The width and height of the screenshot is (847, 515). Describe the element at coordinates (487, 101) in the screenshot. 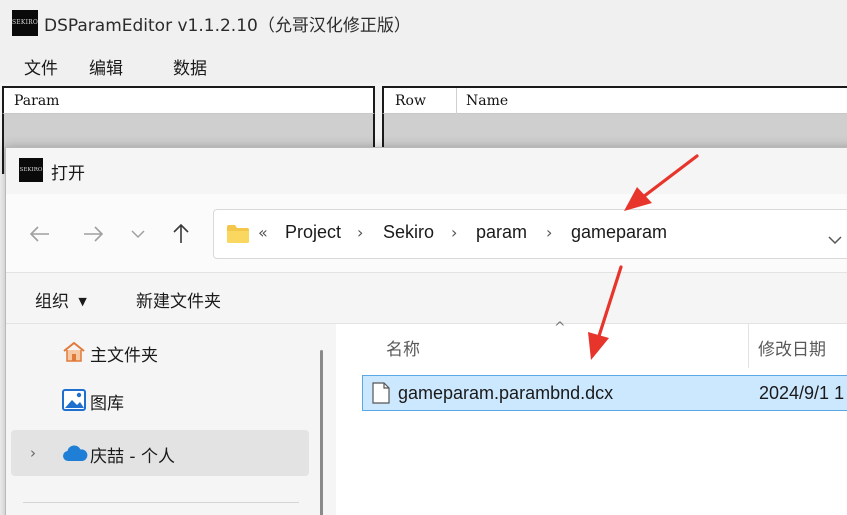

I see `column-header-name: Name` at that location.